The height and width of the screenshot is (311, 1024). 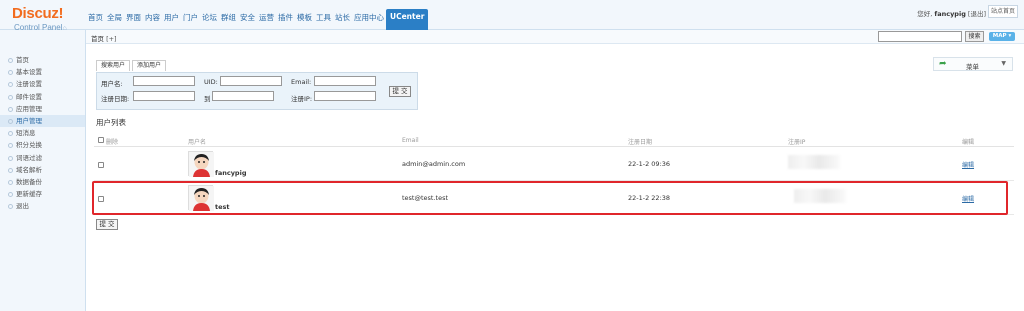 What do you see at coordinates (797, 142) in the screenshot?
I see `col-regip: 注册IP` at bounding box center [797, 142].